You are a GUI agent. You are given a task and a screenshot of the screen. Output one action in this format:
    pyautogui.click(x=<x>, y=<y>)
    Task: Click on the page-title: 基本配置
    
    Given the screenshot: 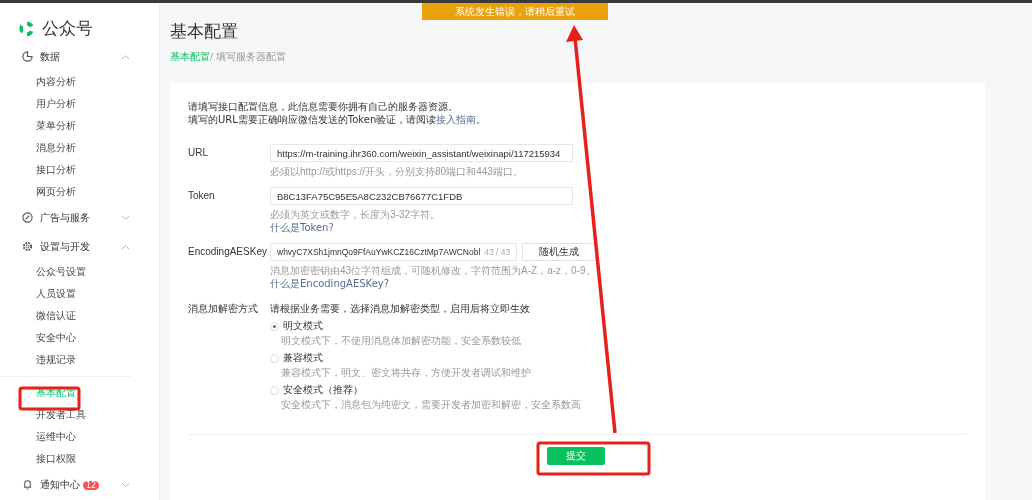 What is the action you would take?
    pyautogui.click(x=204, y=31)
    